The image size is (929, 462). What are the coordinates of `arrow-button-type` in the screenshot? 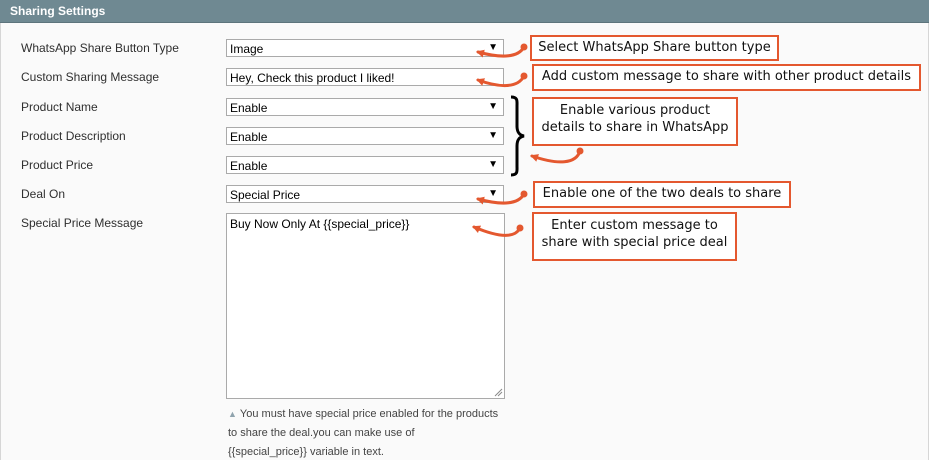 It's located at (501, 51).